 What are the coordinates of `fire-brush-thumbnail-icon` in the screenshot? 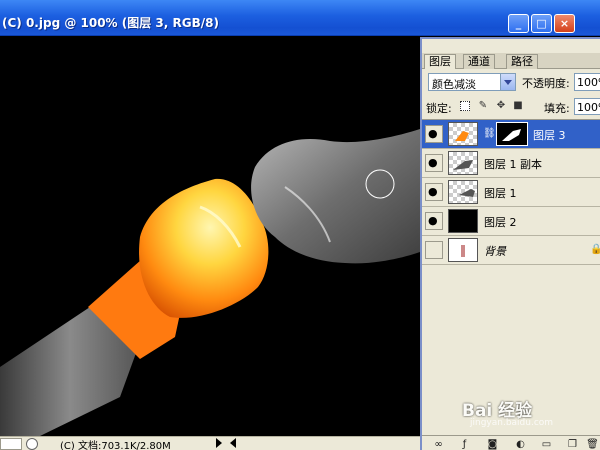 It's located at (462, 136).